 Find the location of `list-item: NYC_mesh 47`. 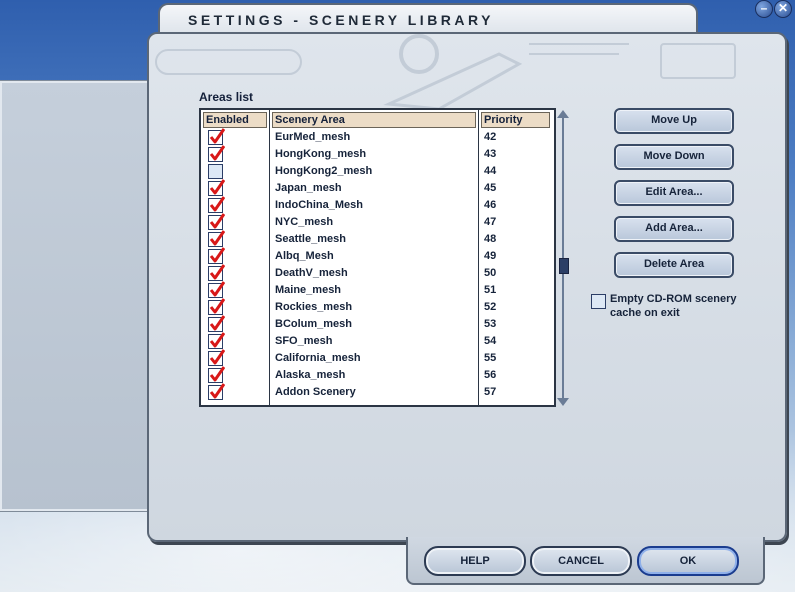

list-item: NYC_mesh 47 is located at coordinates (377, 222).